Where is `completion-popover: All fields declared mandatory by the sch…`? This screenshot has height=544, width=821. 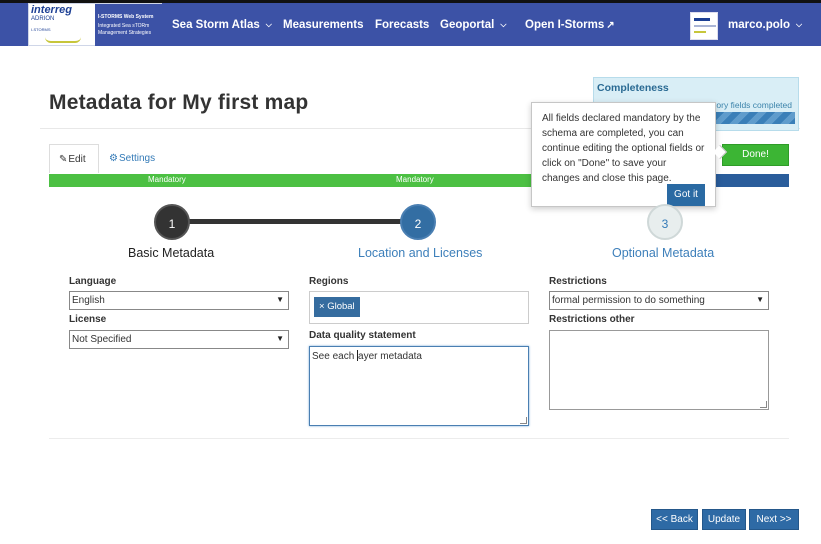 completion-popover: All fields declared mandatory by the sch… is located at coordinates (629, 154).